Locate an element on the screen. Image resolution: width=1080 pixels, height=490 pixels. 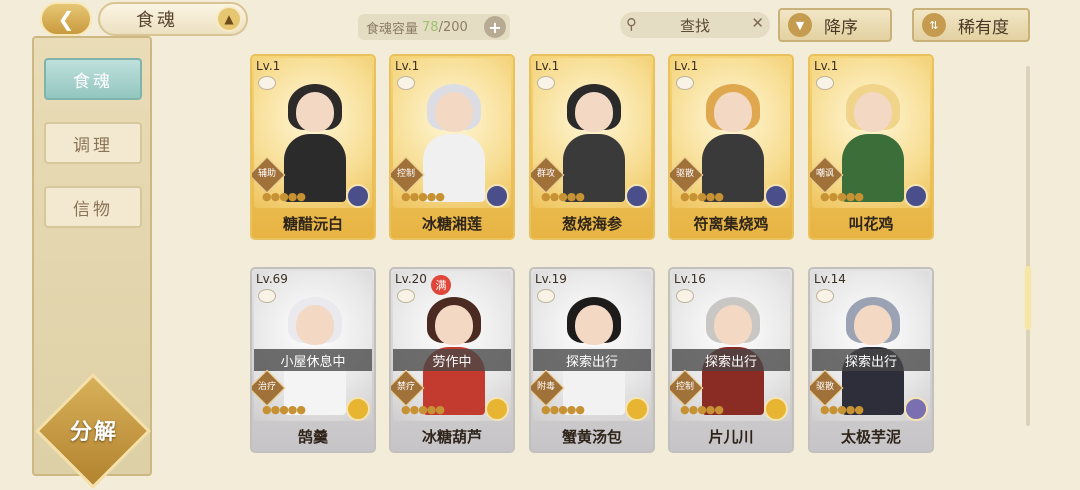
card-name: 冰糖葫芦 is located at coordinates (451, 437).